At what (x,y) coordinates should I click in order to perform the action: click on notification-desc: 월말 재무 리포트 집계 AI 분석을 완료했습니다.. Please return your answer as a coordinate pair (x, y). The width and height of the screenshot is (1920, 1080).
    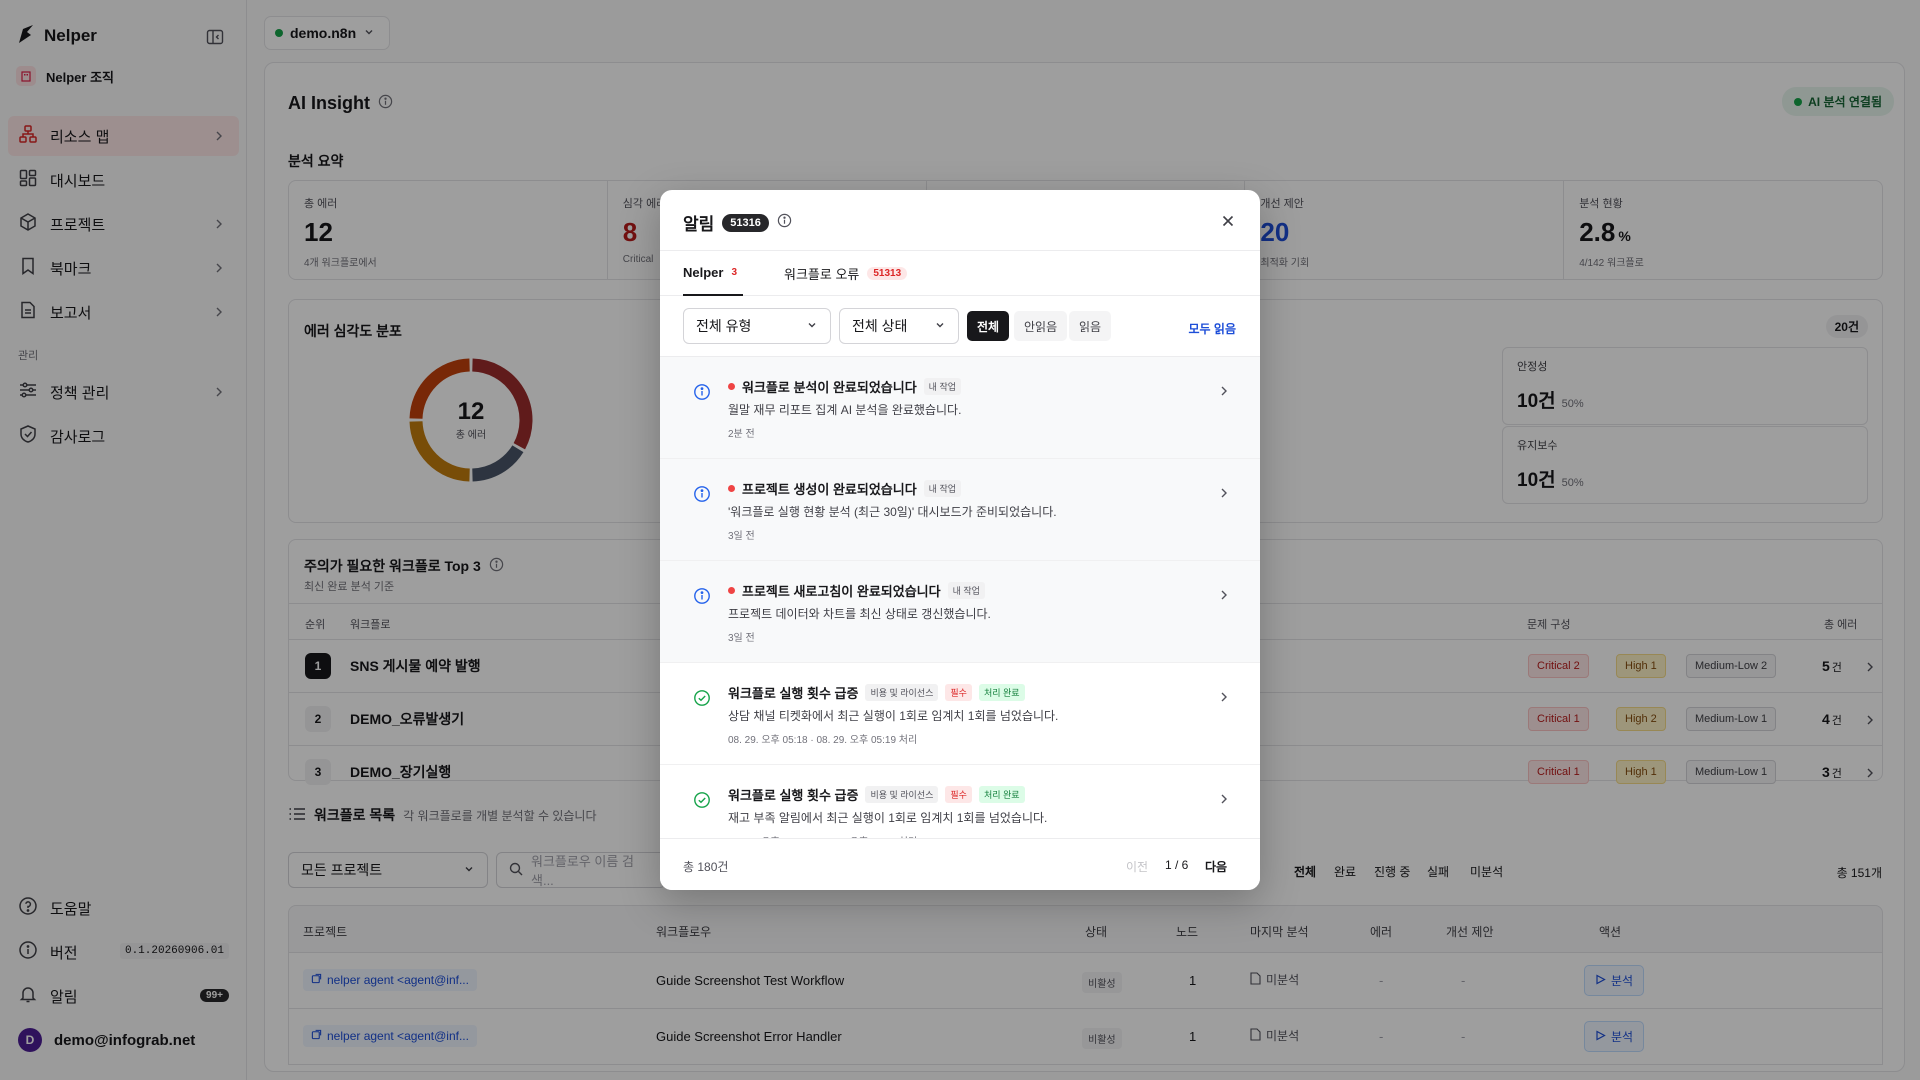
    Looking at the image, I should click on (845, 410).